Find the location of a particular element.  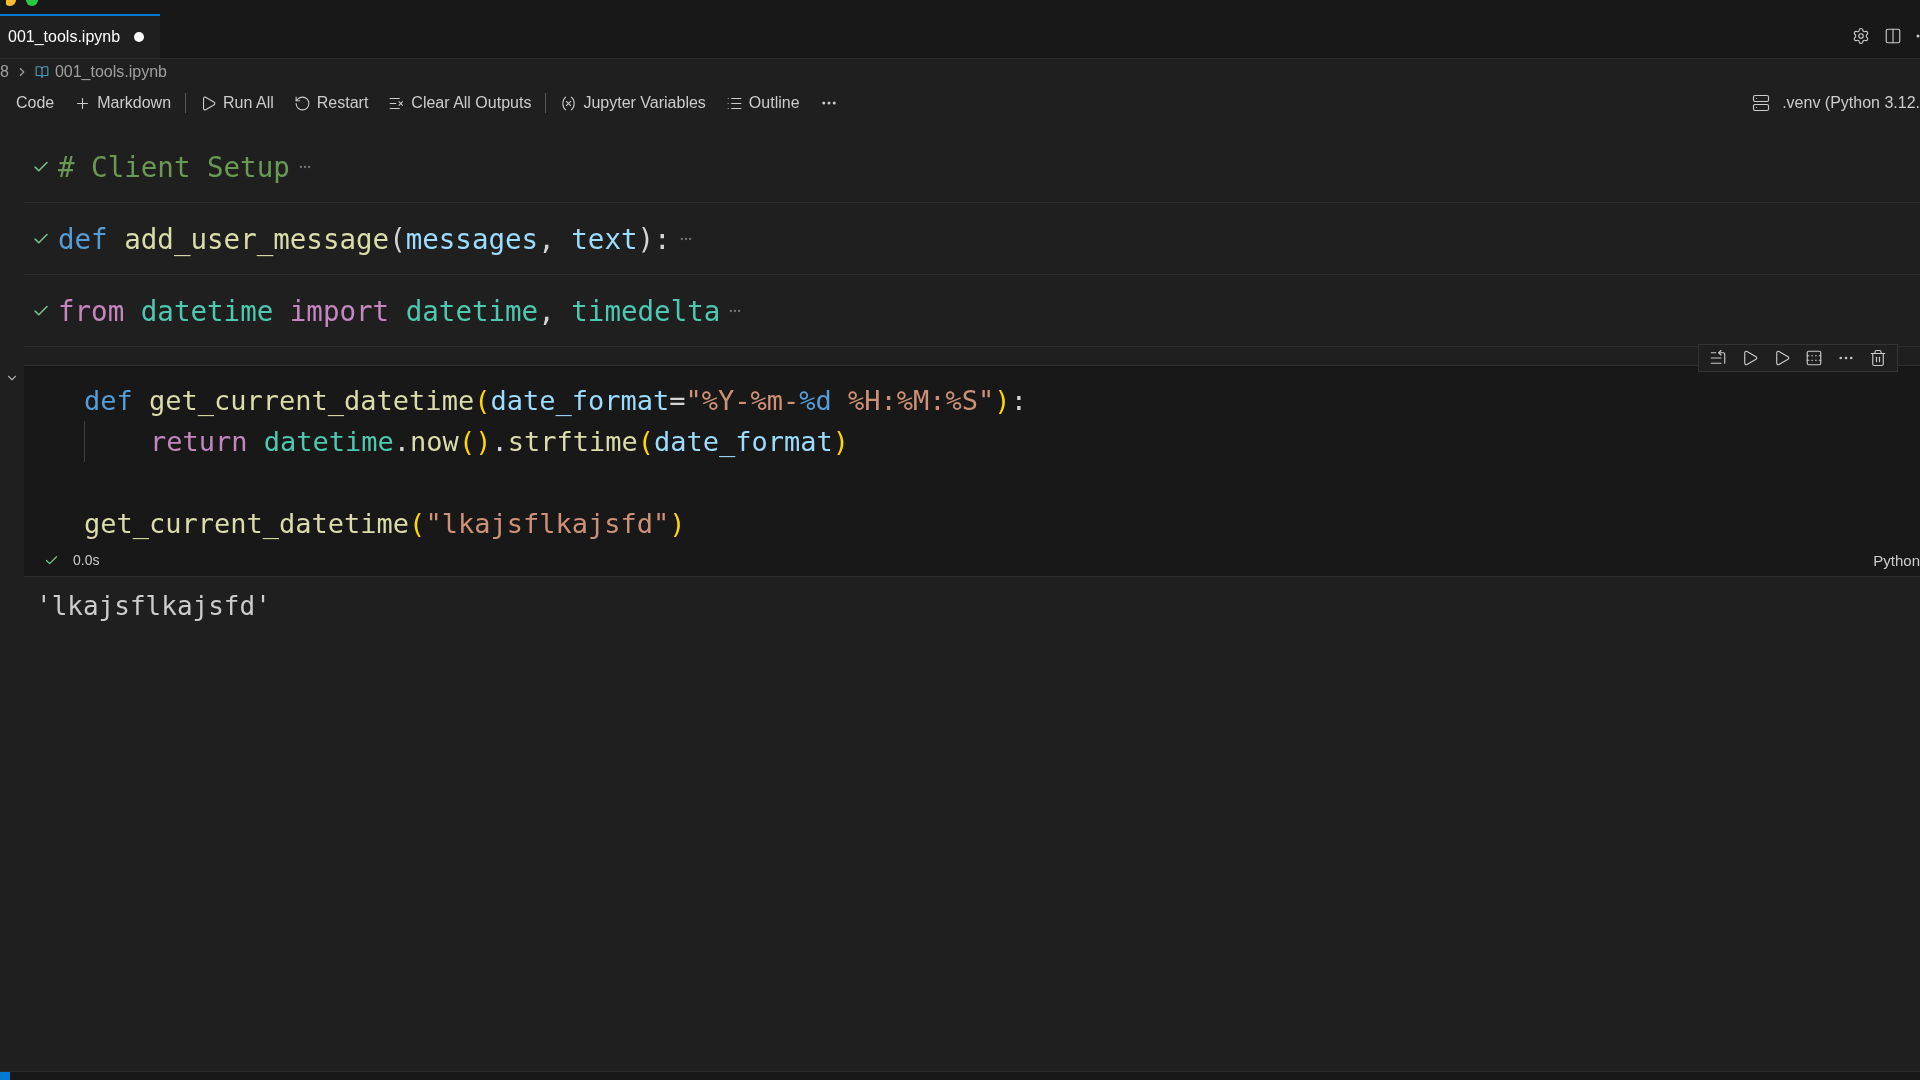

editor-tab: 001_tools.ipynb is located at coordinates (80, 36).